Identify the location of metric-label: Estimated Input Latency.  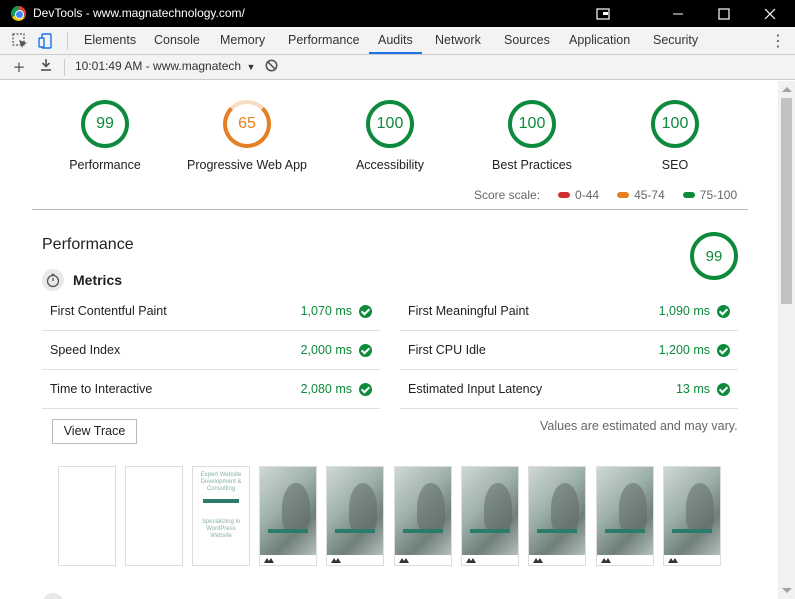
(475, 389).